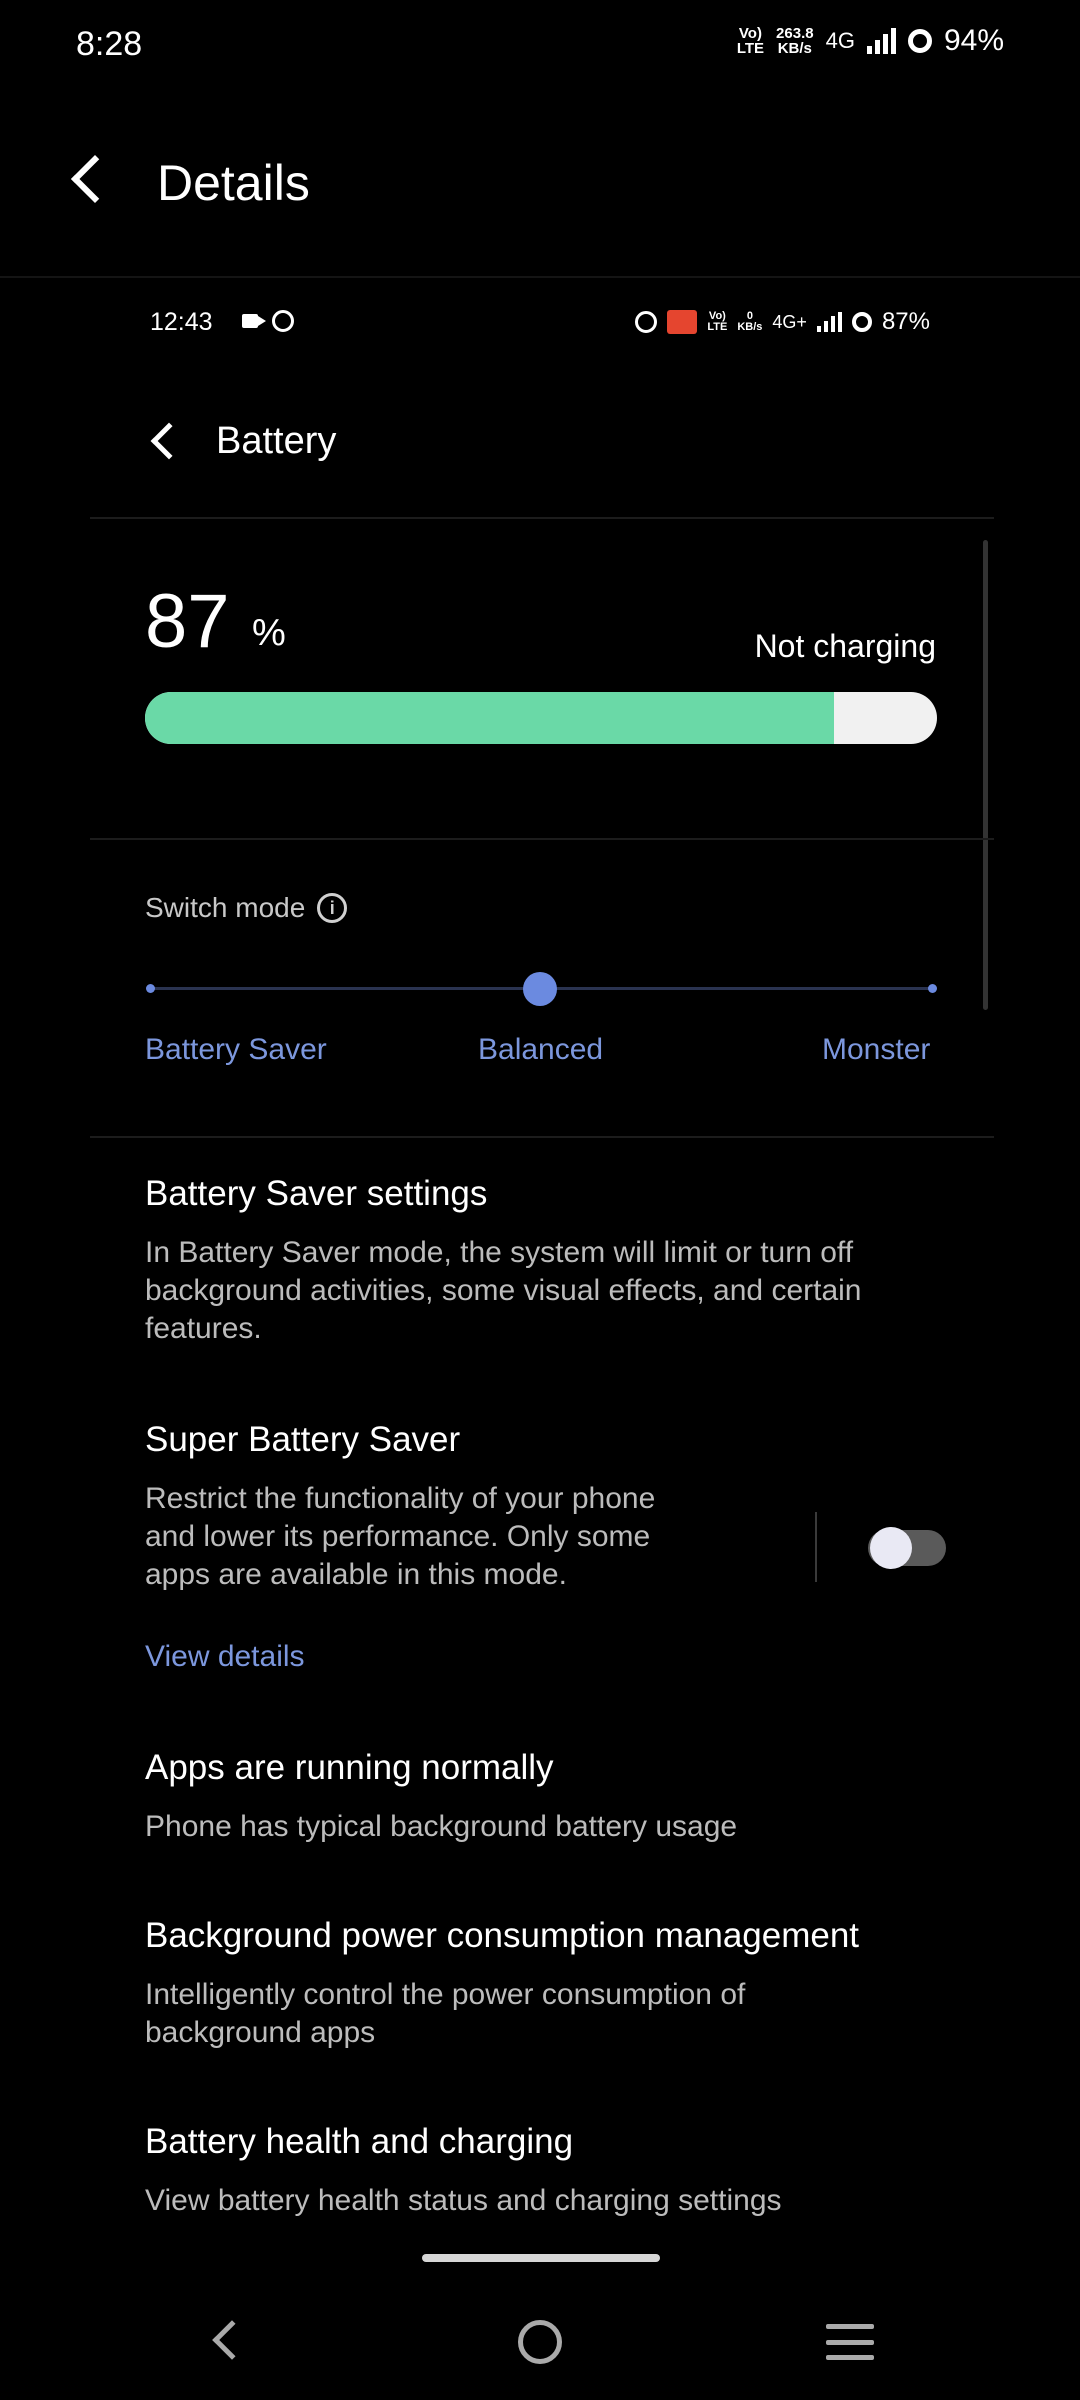 Image resolution: width=1080 pixels, height=2400 pixels. Describe the element at coordinates (682, 322) in the screenshot. I see `cast-icon` at that location.